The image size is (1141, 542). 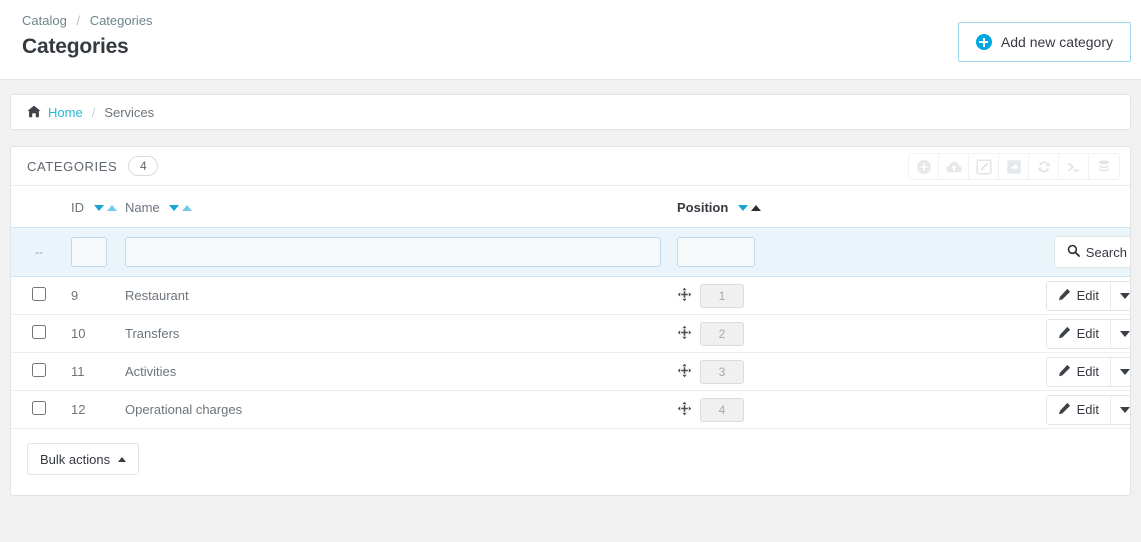 I want to click on filter-position-input, so click(x=716, y=252).